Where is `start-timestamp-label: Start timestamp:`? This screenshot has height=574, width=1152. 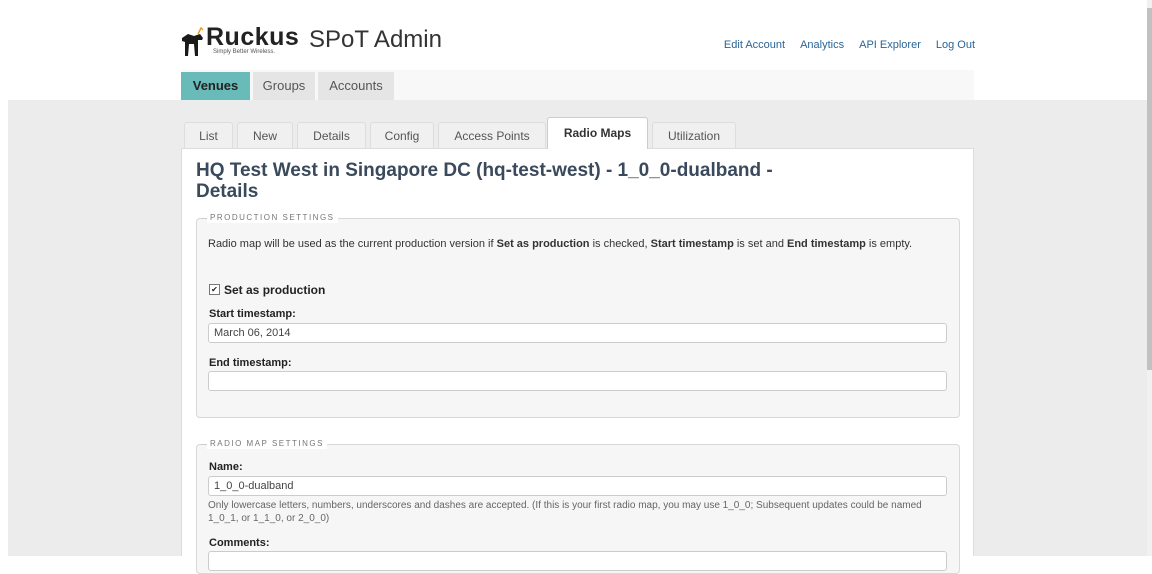
start-timestamp-label: Start timestamp: is located at coordinates (252, 314).